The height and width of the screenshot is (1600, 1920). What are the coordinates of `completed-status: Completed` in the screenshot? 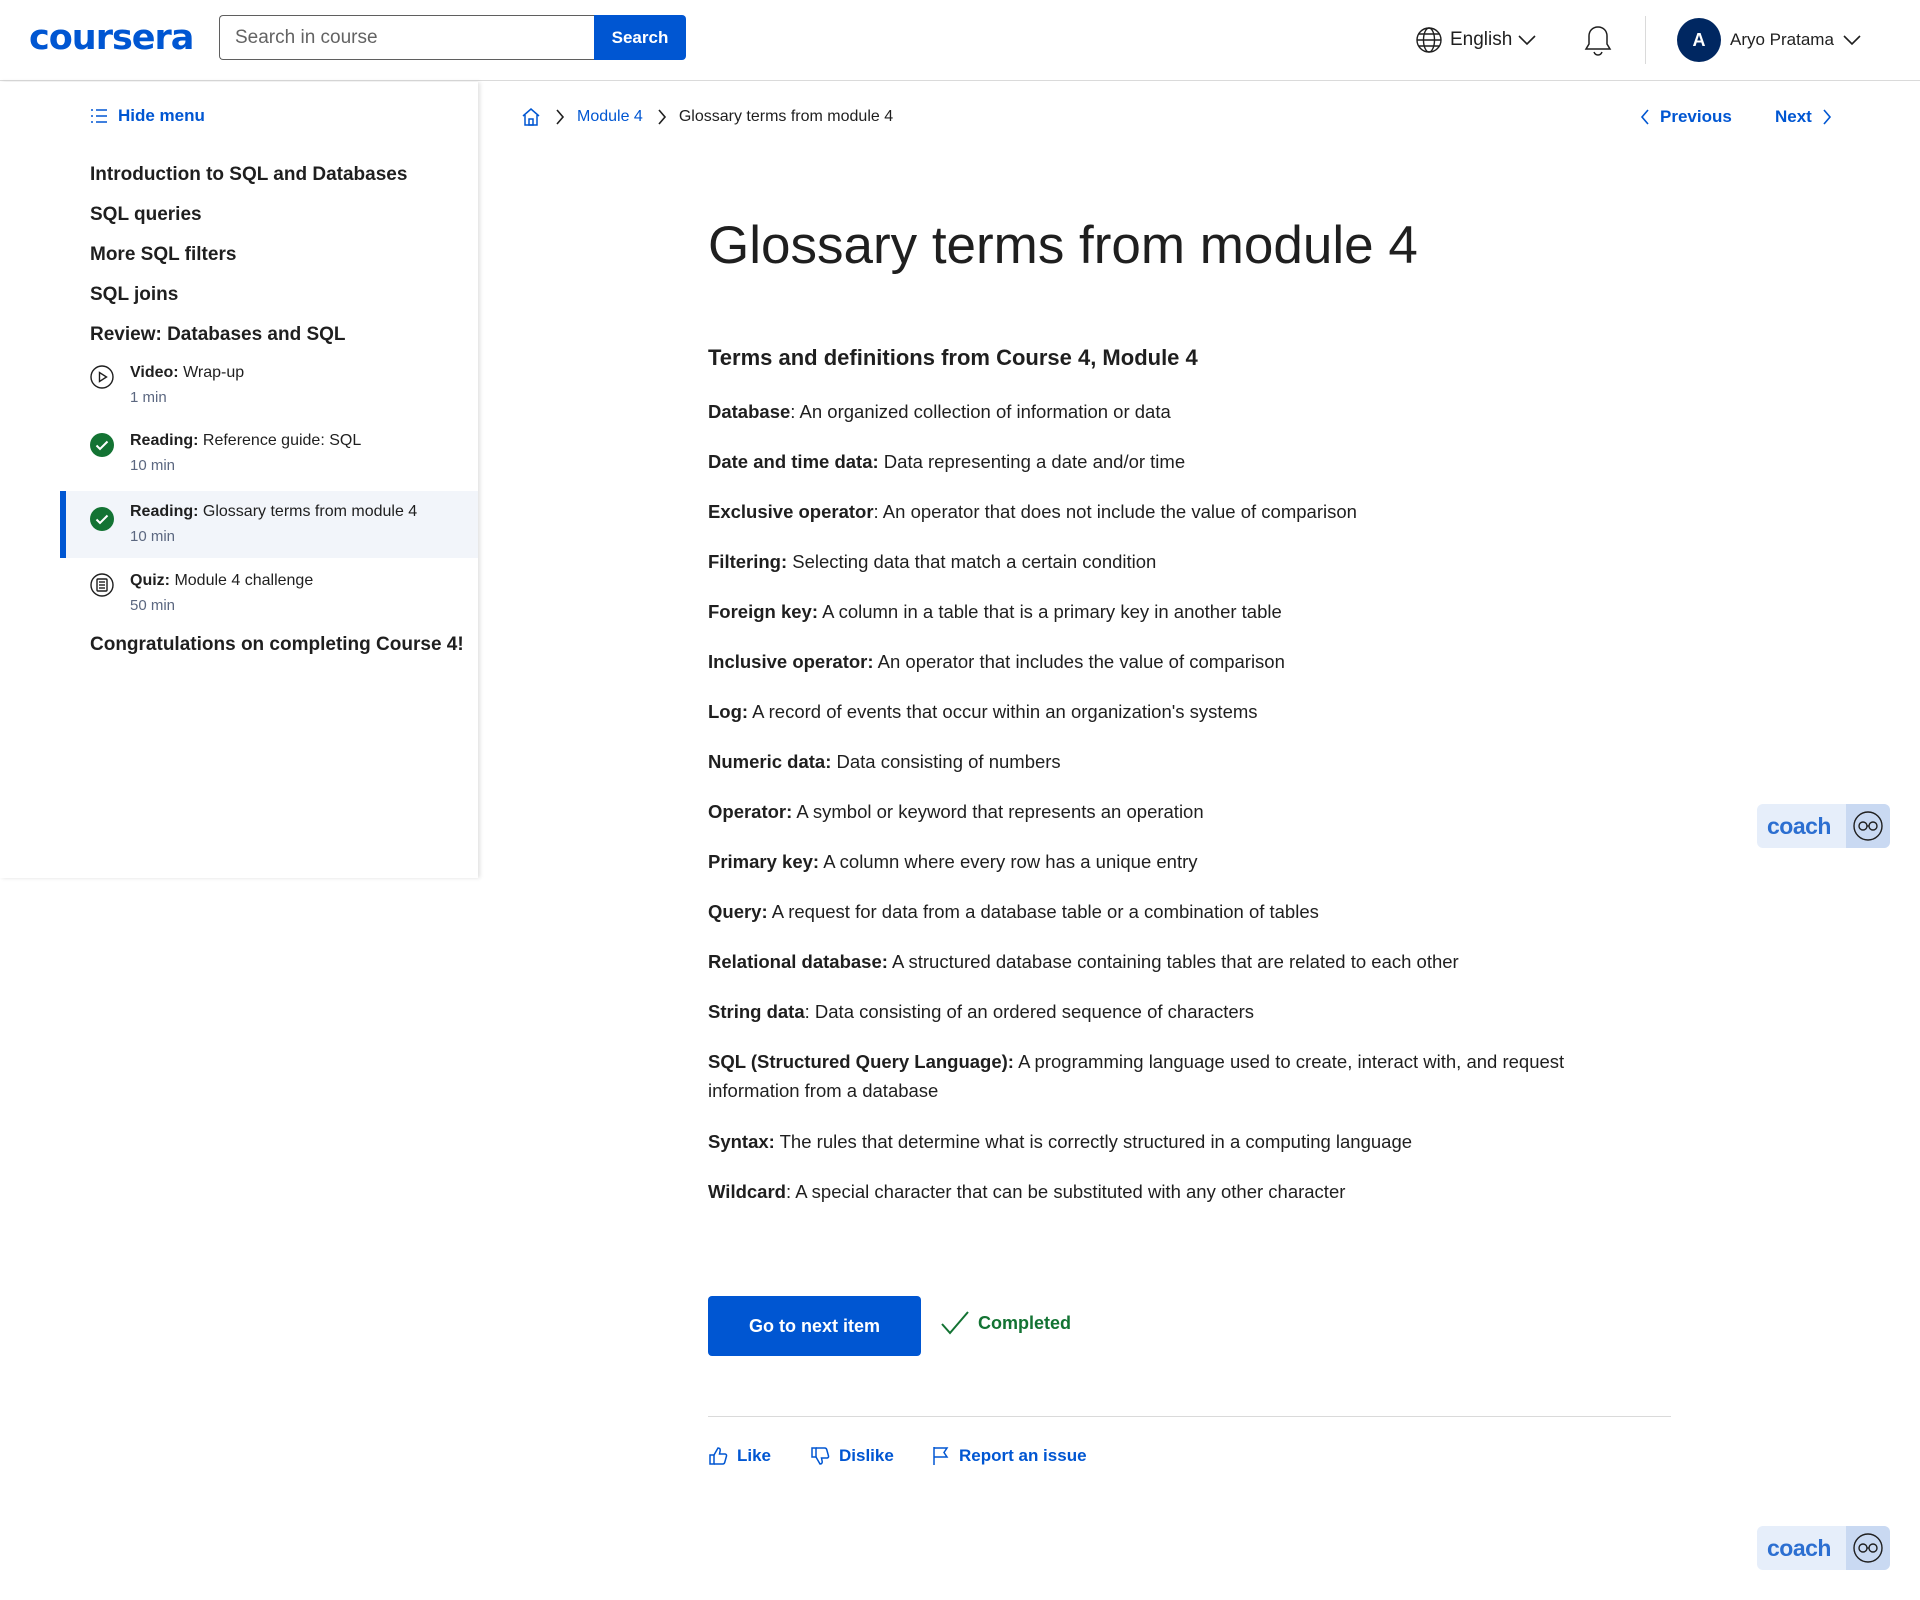 It's located at (1005, 1323).